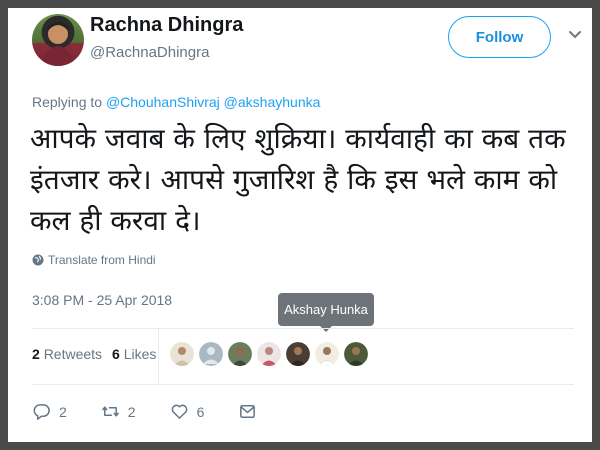 The width and height of the screenshot is (600, 450). I want to click on likes-stat: 6 Likes, so click(134, 354).